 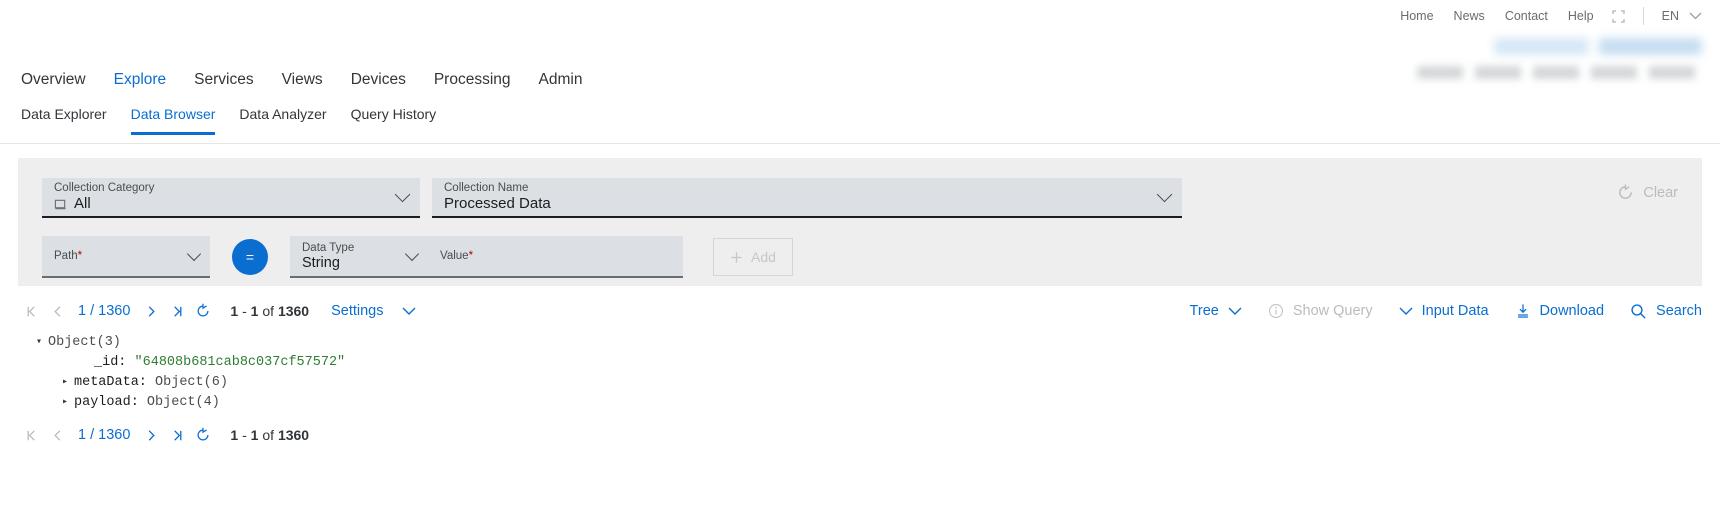 What do you see at coordinates (1416, 16) in the screenshot?
I see `utility-link-home: Home` at bounding box center [1416, 16].